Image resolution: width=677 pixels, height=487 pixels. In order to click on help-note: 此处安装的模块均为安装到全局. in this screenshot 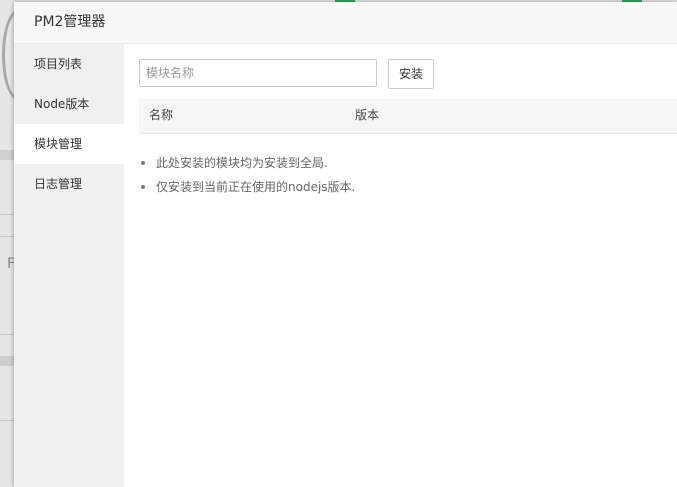, I will do `click(247, 166)`.